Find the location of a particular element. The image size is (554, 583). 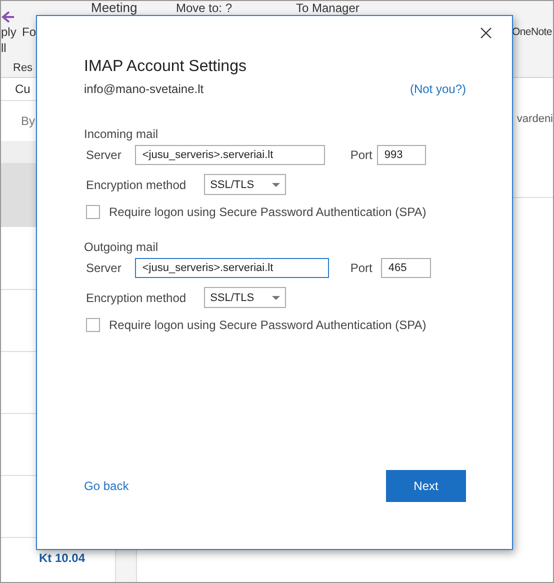

port-field: 993 is located at coordinates (401, 155).